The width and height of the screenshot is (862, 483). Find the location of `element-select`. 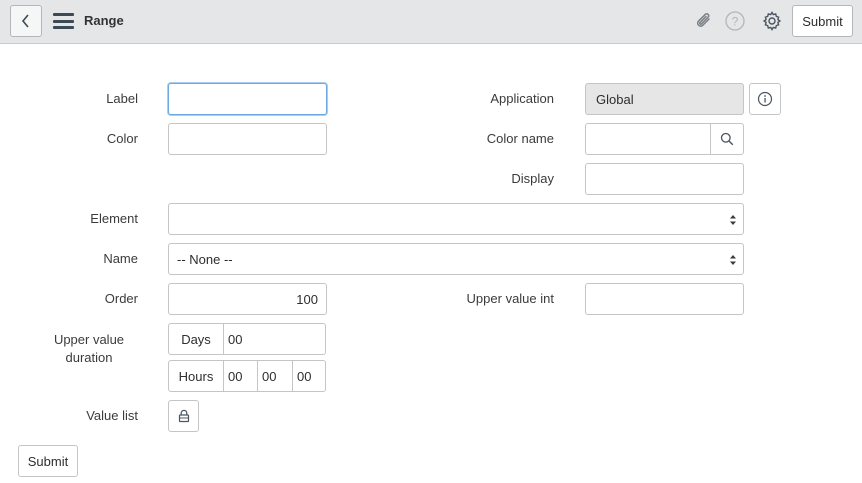

element-select is located at coordinates (456, 219).